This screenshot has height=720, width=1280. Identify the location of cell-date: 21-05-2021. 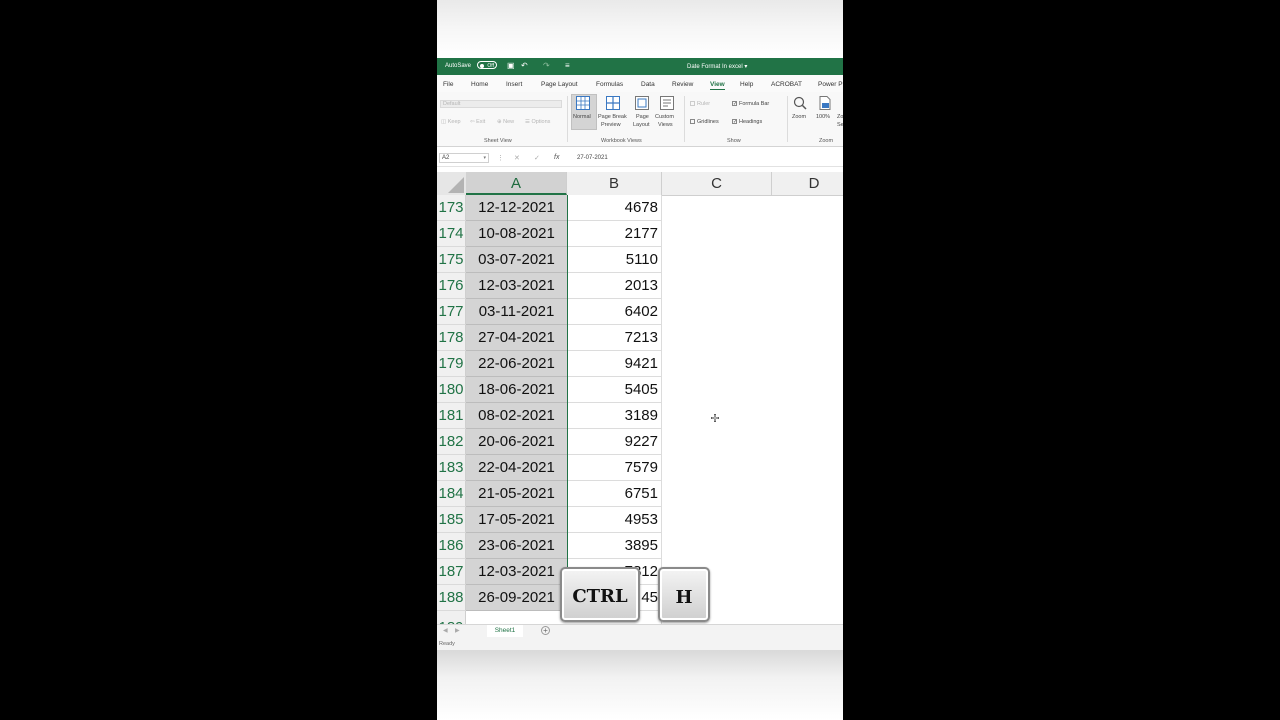
(516, 494).